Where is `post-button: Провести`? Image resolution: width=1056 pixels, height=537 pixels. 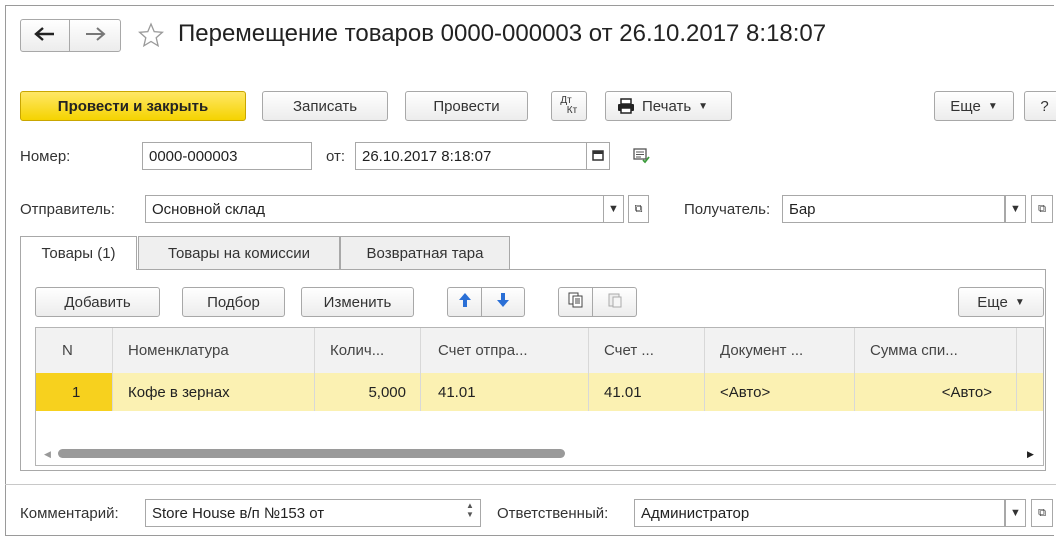 post-button: Провести is located at coordinates (466, 106).